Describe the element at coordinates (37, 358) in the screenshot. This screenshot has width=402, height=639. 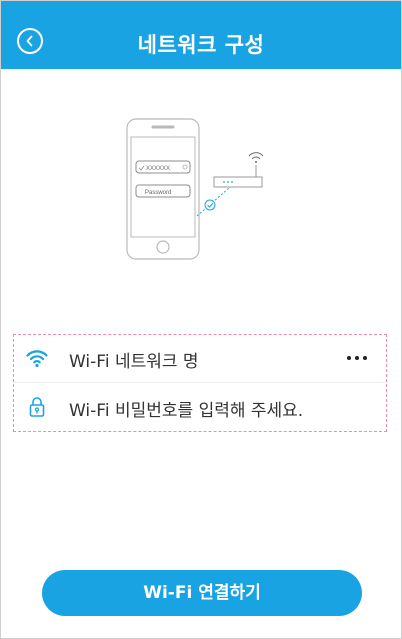
I see `wifi-icon` at that location.